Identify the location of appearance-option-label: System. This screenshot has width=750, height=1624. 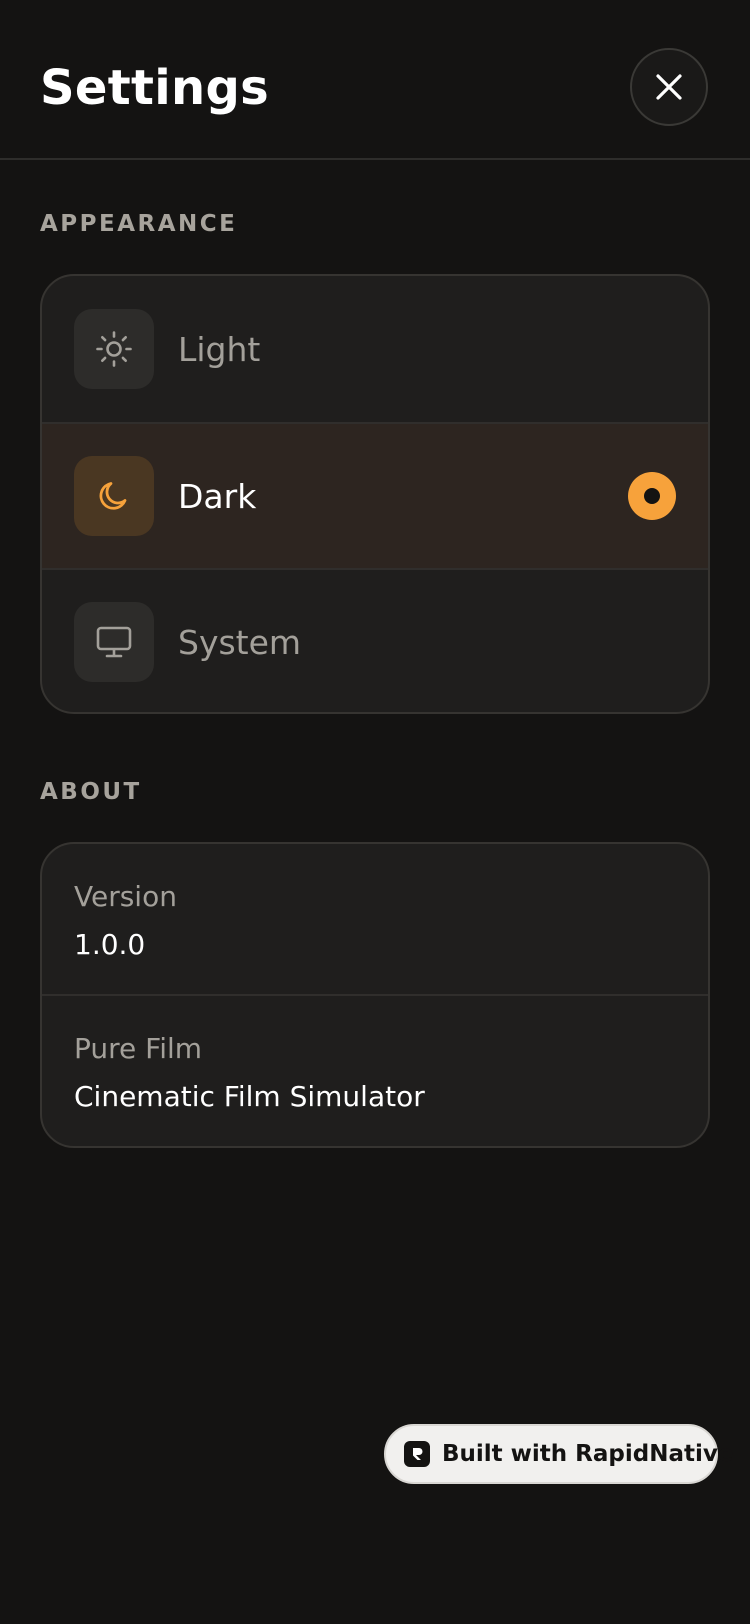
(240, 642).